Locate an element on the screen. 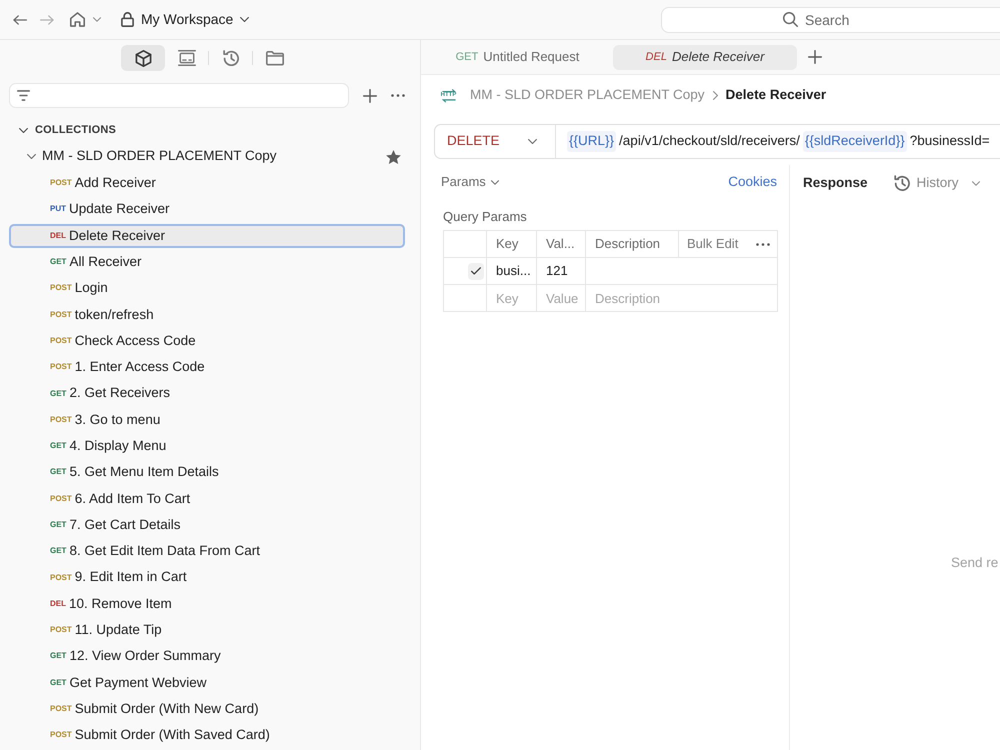 The image size is (1000, 750). request-tab: DEL Delete Receiver is located at coordinates (705, 57).